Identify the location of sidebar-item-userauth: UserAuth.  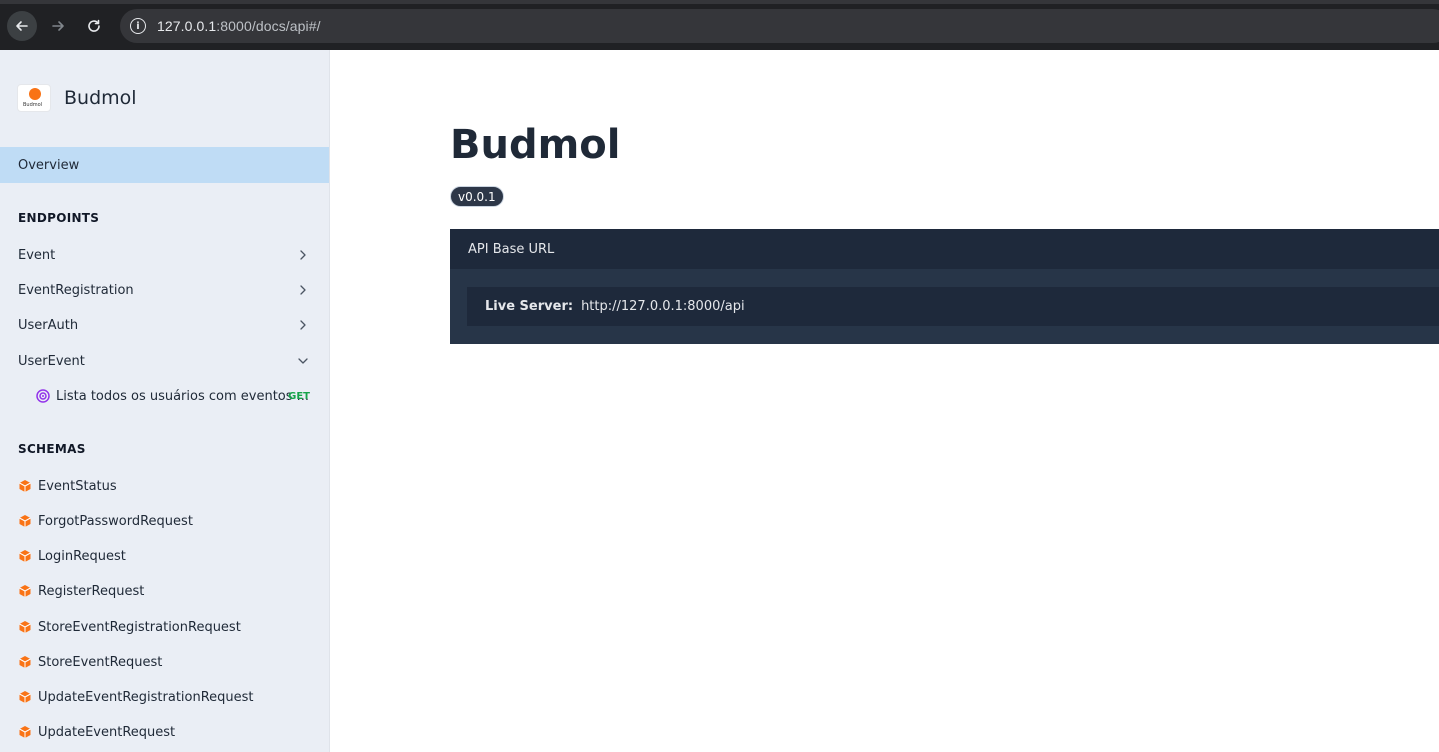
(164, 325).